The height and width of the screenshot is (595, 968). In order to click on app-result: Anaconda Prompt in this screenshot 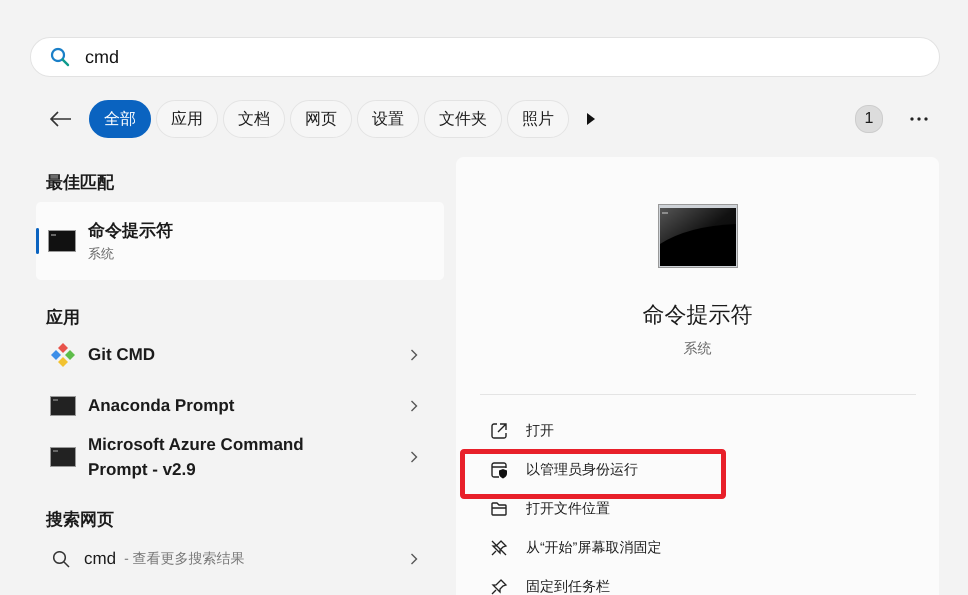, I will do `click(240, 405)`.